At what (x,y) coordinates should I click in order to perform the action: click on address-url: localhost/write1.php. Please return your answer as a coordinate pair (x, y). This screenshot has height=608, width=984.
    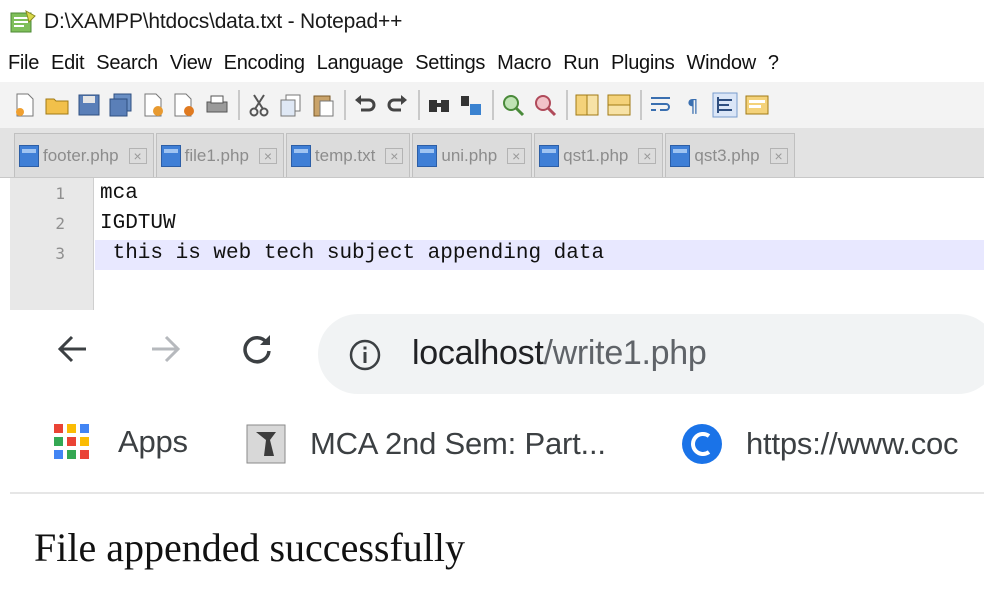
    Looking at the image, I should click on (559, 353).